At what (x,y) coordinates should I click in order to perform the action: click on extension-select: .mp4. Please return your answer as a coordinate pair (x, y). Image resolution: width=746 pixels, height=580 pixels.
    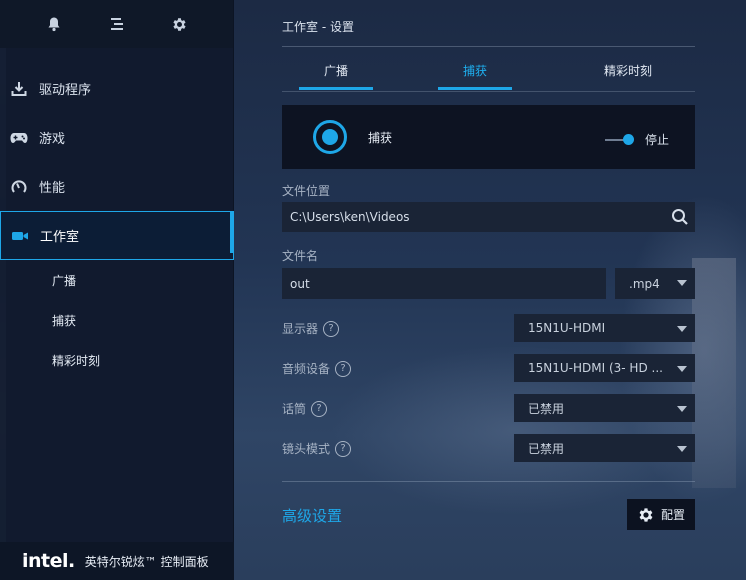
    Looking at the image, I should click on (655, 283).